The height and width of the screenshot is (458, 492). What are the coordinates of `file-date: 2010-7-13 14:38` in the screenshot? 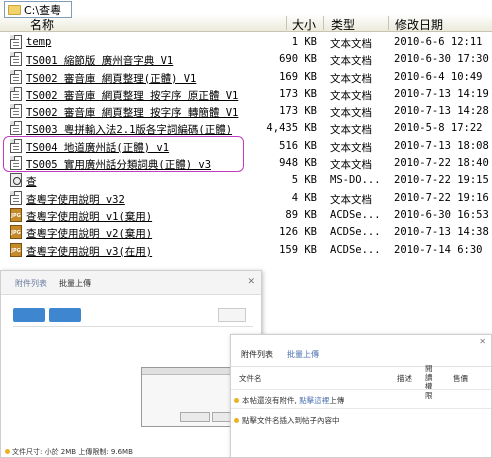 It's located at (441, 232).